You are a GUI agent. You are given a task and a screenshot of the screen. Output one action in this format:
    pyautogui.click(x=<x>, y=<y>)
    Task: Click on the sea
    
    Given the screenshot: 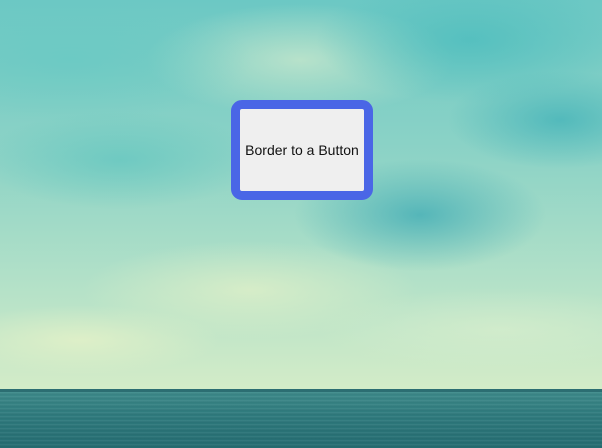 What is the action you would take?
    pyautogui.click(x=301, y=420)
    